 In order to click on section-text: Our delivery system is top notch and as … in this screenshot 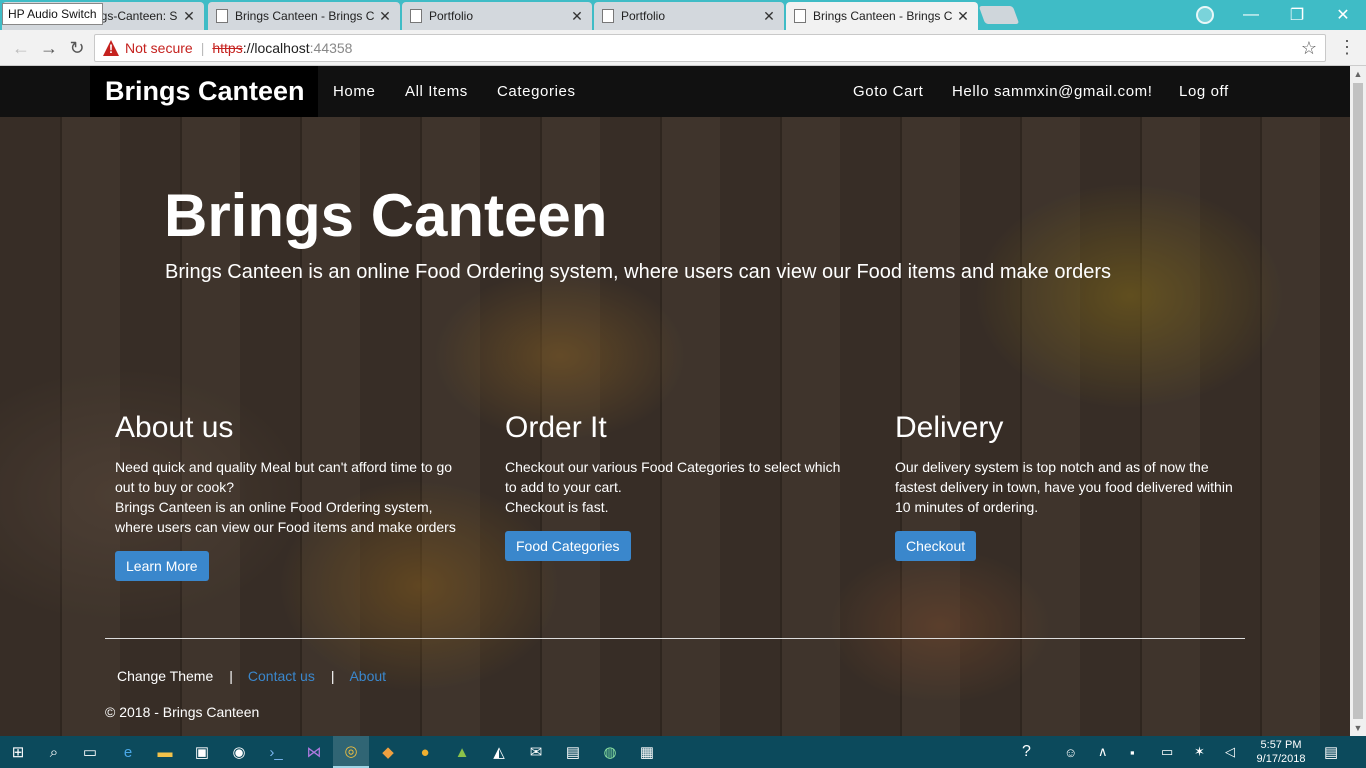, I will do `click(1064, 487)`.